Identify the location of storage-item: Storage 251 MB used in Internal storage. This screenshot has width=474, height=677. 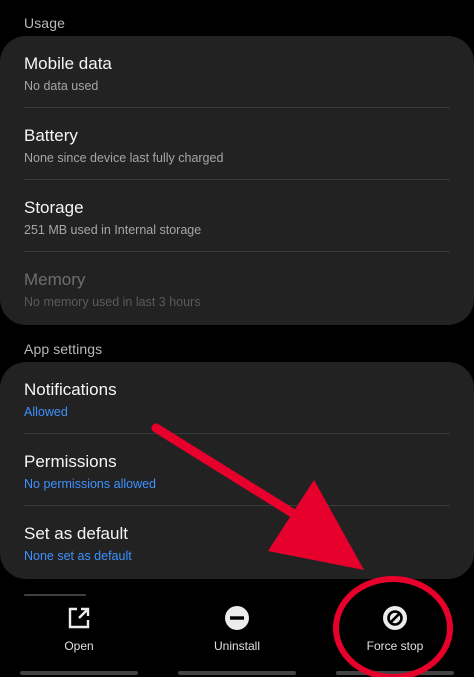
(237, 216).